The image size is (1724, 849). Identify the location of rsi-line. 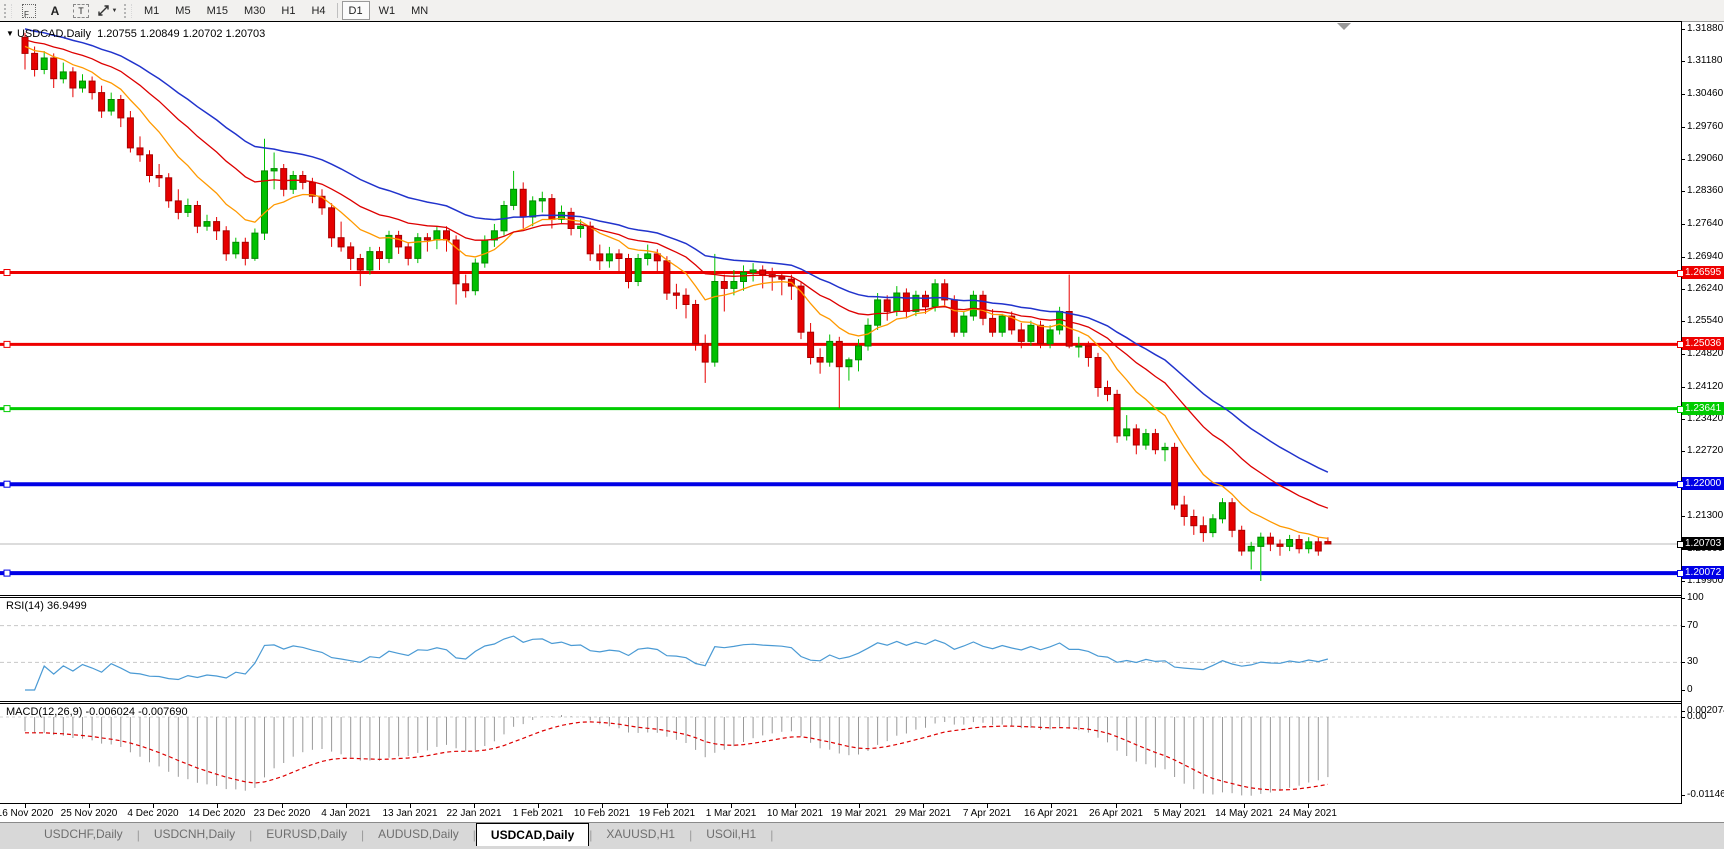
(677, 663).